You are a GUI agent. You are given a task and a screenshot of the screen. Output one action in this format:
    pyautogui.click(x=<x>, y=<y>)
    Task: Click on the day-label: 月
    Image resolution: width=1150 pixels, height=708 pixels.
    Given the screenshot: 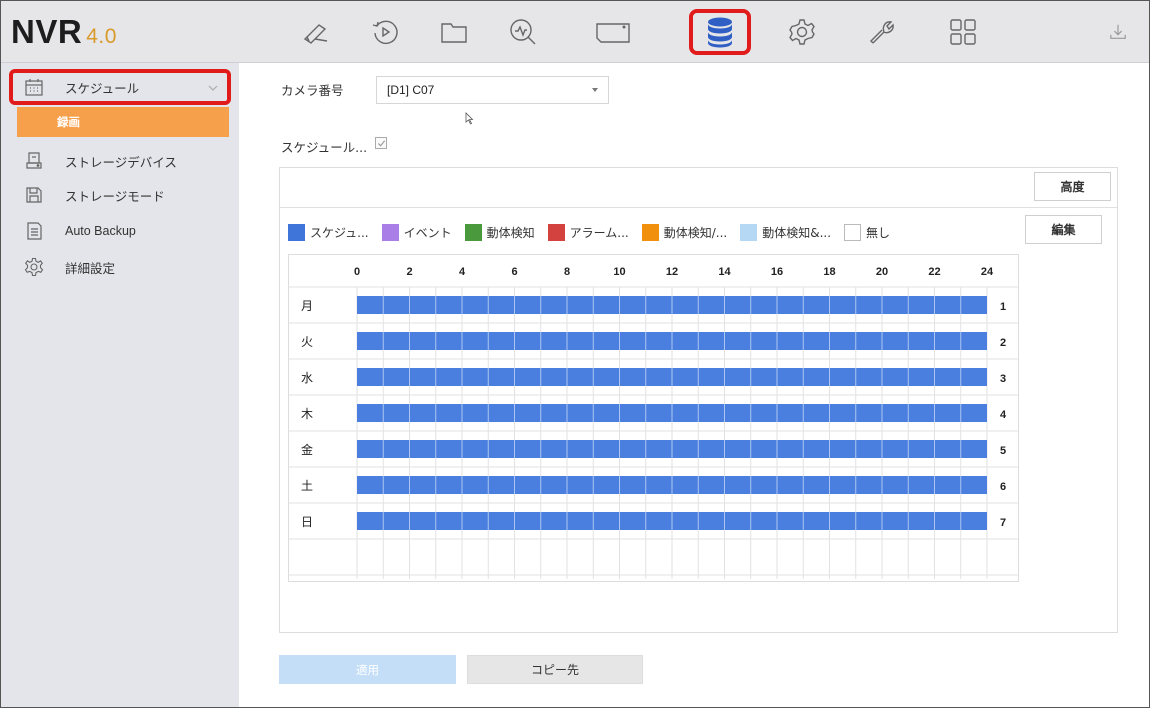 What is the action you would take?
    pyautogui.click(x=307, y=306)
    